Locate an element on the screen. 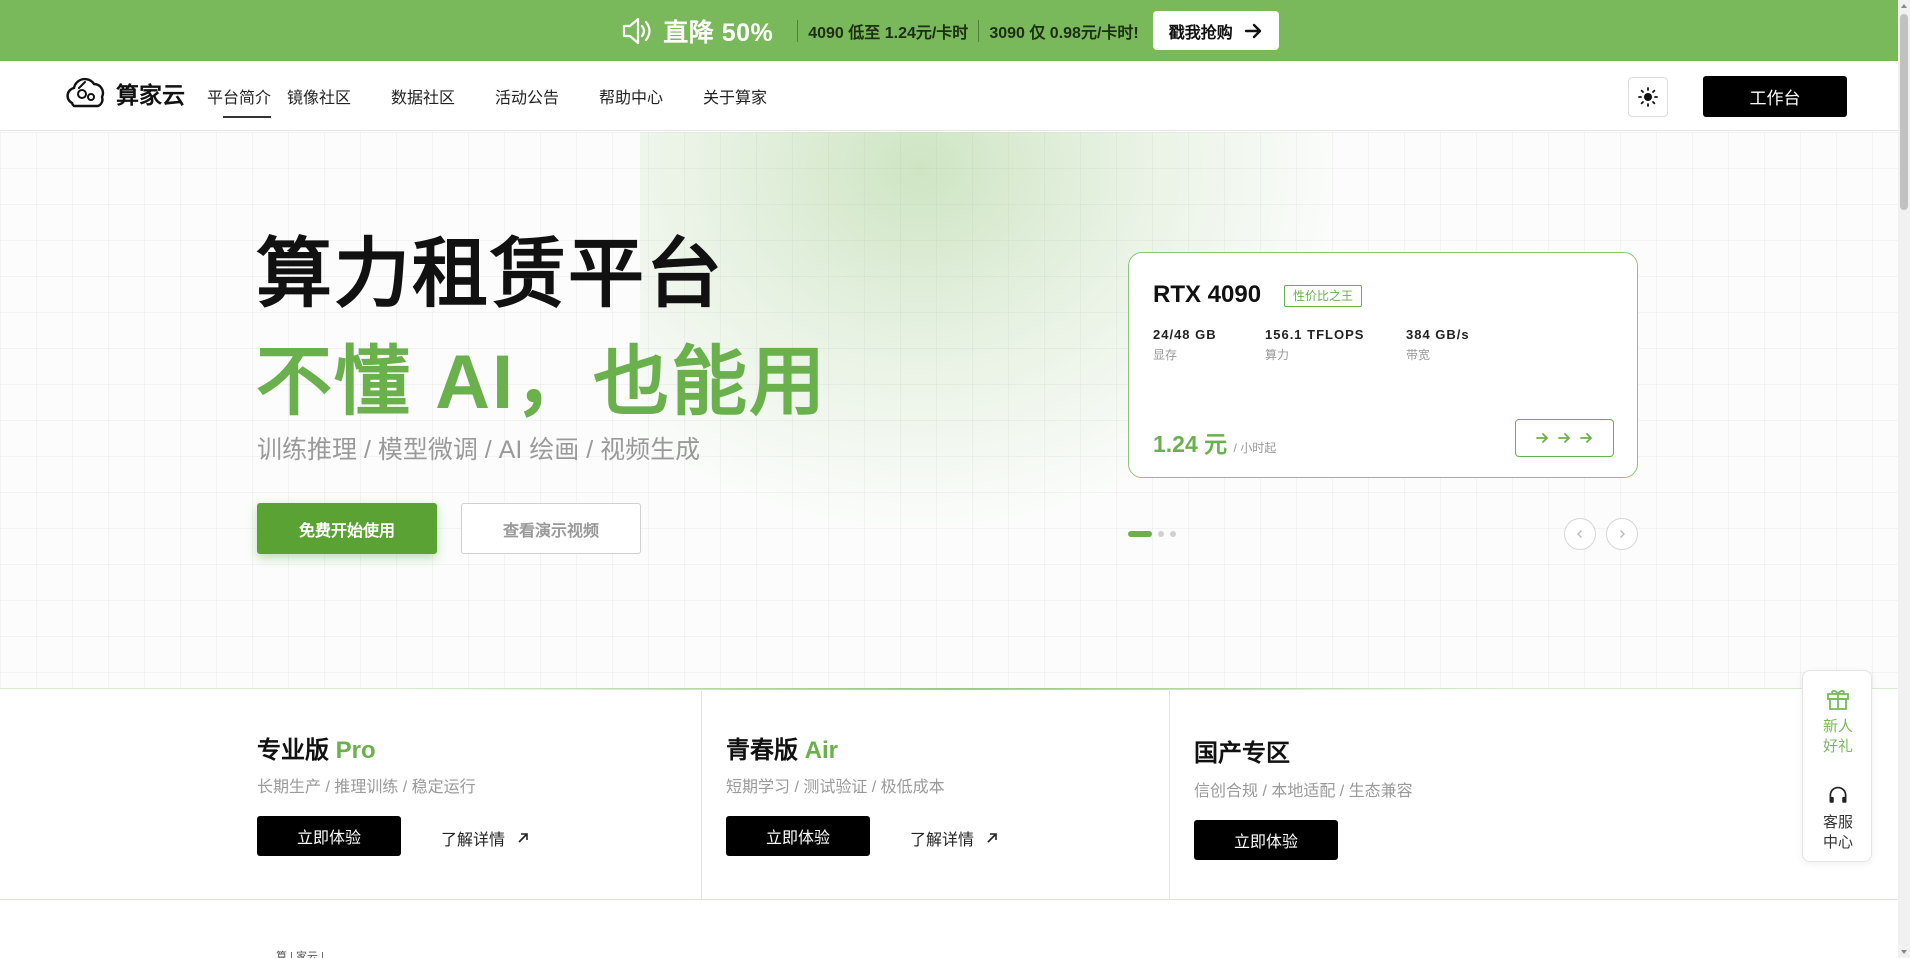  try-pro-button: 立即体验 is located at coordinates (329, 836).